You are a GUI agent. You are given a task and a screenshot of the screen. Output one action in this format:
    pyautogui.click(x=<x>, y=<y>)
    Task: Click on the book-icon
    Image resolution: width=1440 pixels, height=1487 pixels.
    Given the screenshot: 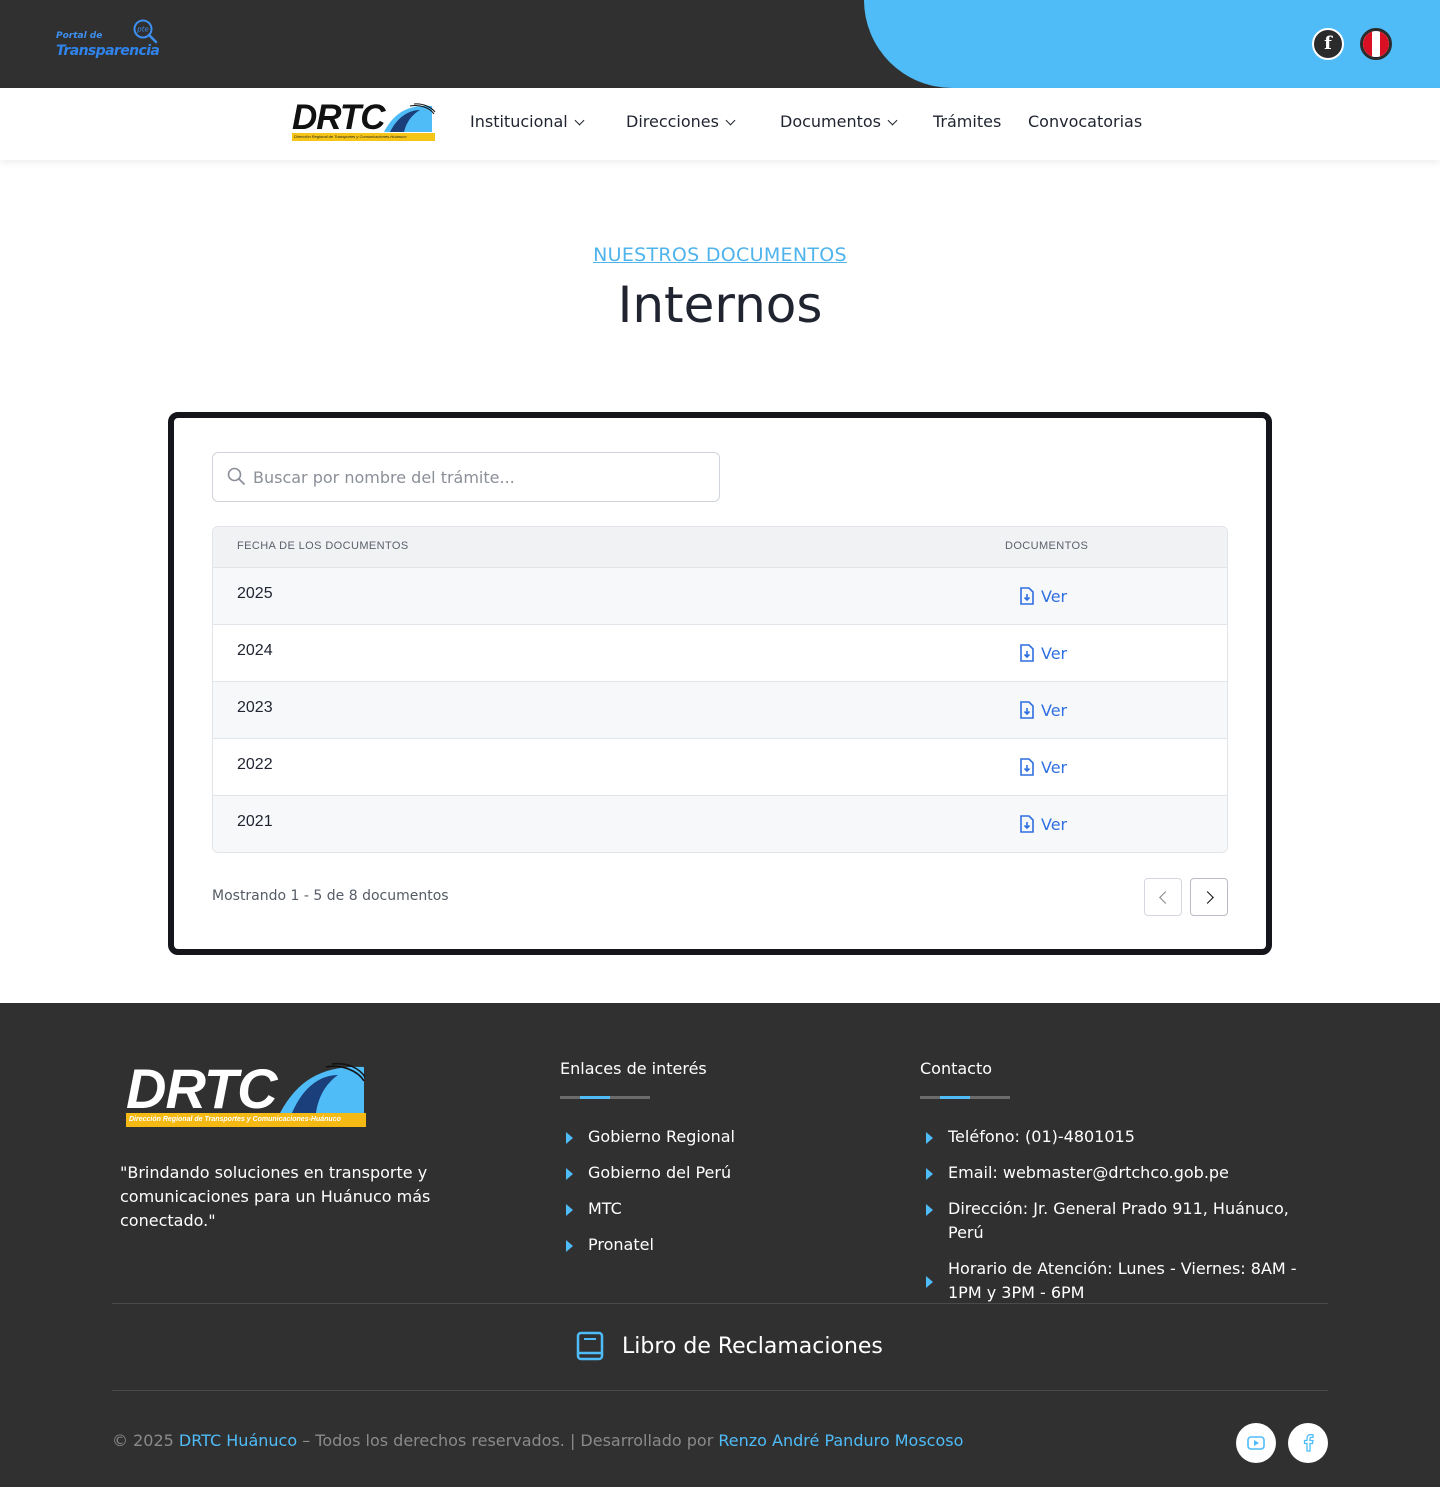 What is the action you would take?
    pyautogui.click(x=590, y=1346)
    